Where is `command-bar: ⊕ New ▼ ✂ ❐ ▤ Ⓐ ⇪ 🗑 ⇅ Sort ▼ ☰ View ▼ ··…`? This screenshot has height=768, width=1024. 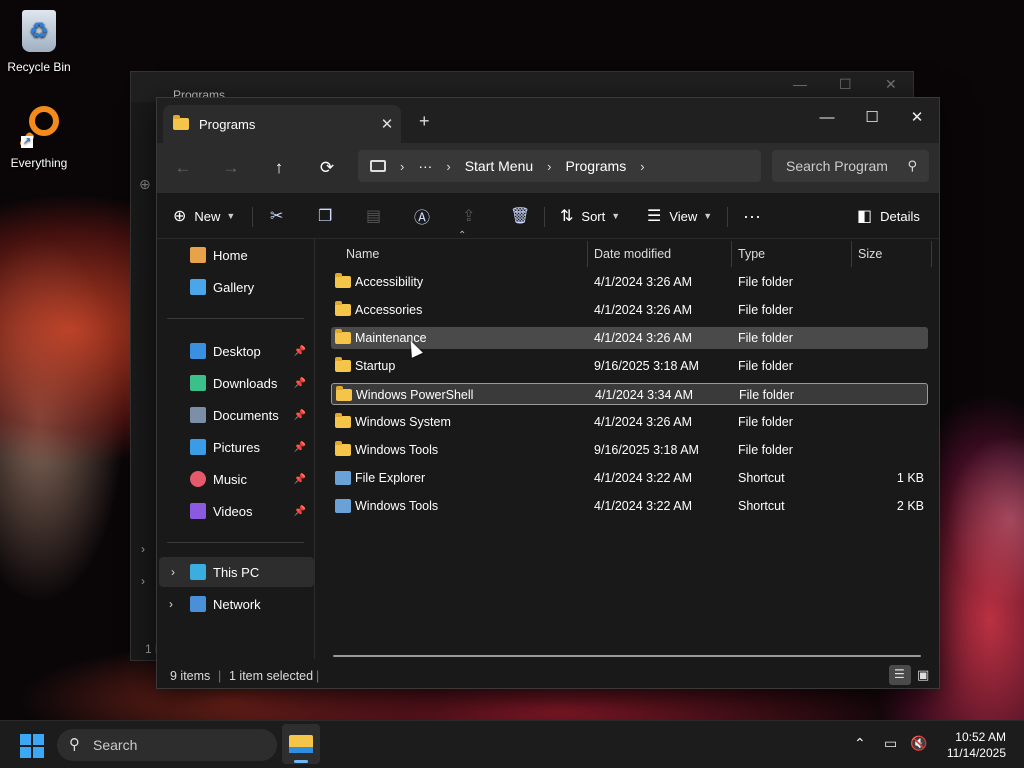
command-bar: ⊕ New ▼ ✂ ❐ ▤ Ⓐ ⇪ 🗑 ⇅ Sort ▼ ☰ View ▼ ··… is located at coordinates (548, 216).